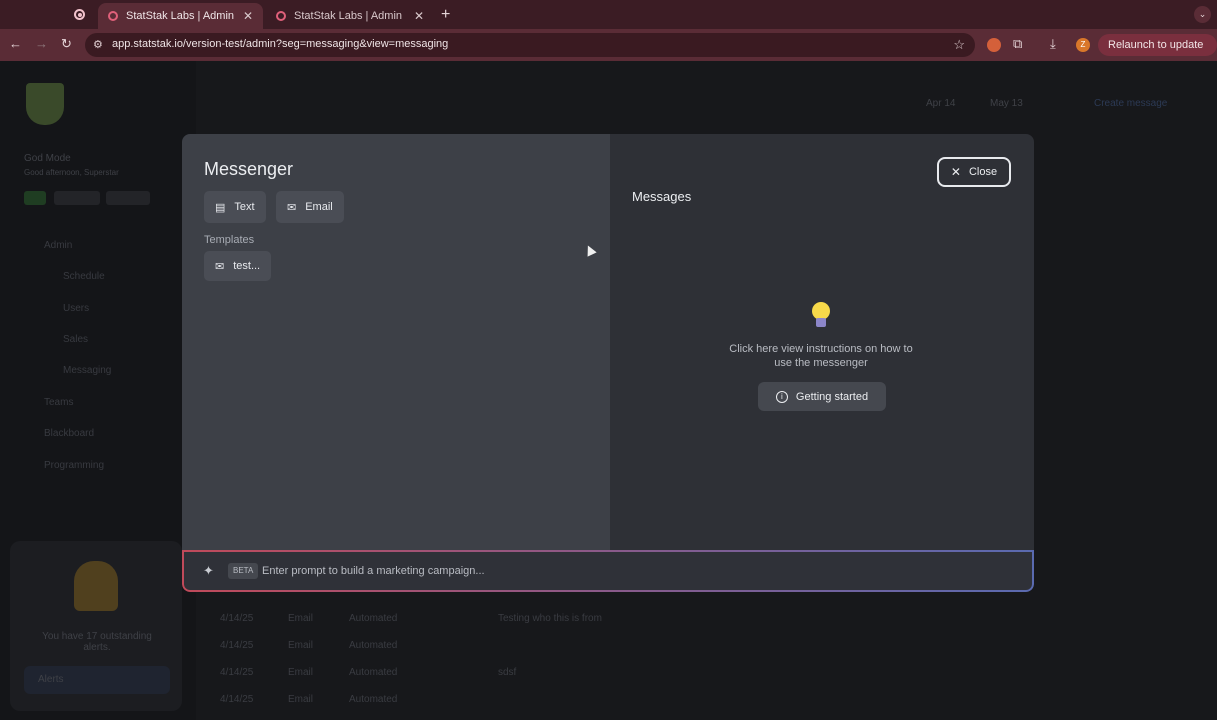  Describe the element at coordinates (1130, 103) in the screenshot. I see `create-message-button: Create message` at that location.